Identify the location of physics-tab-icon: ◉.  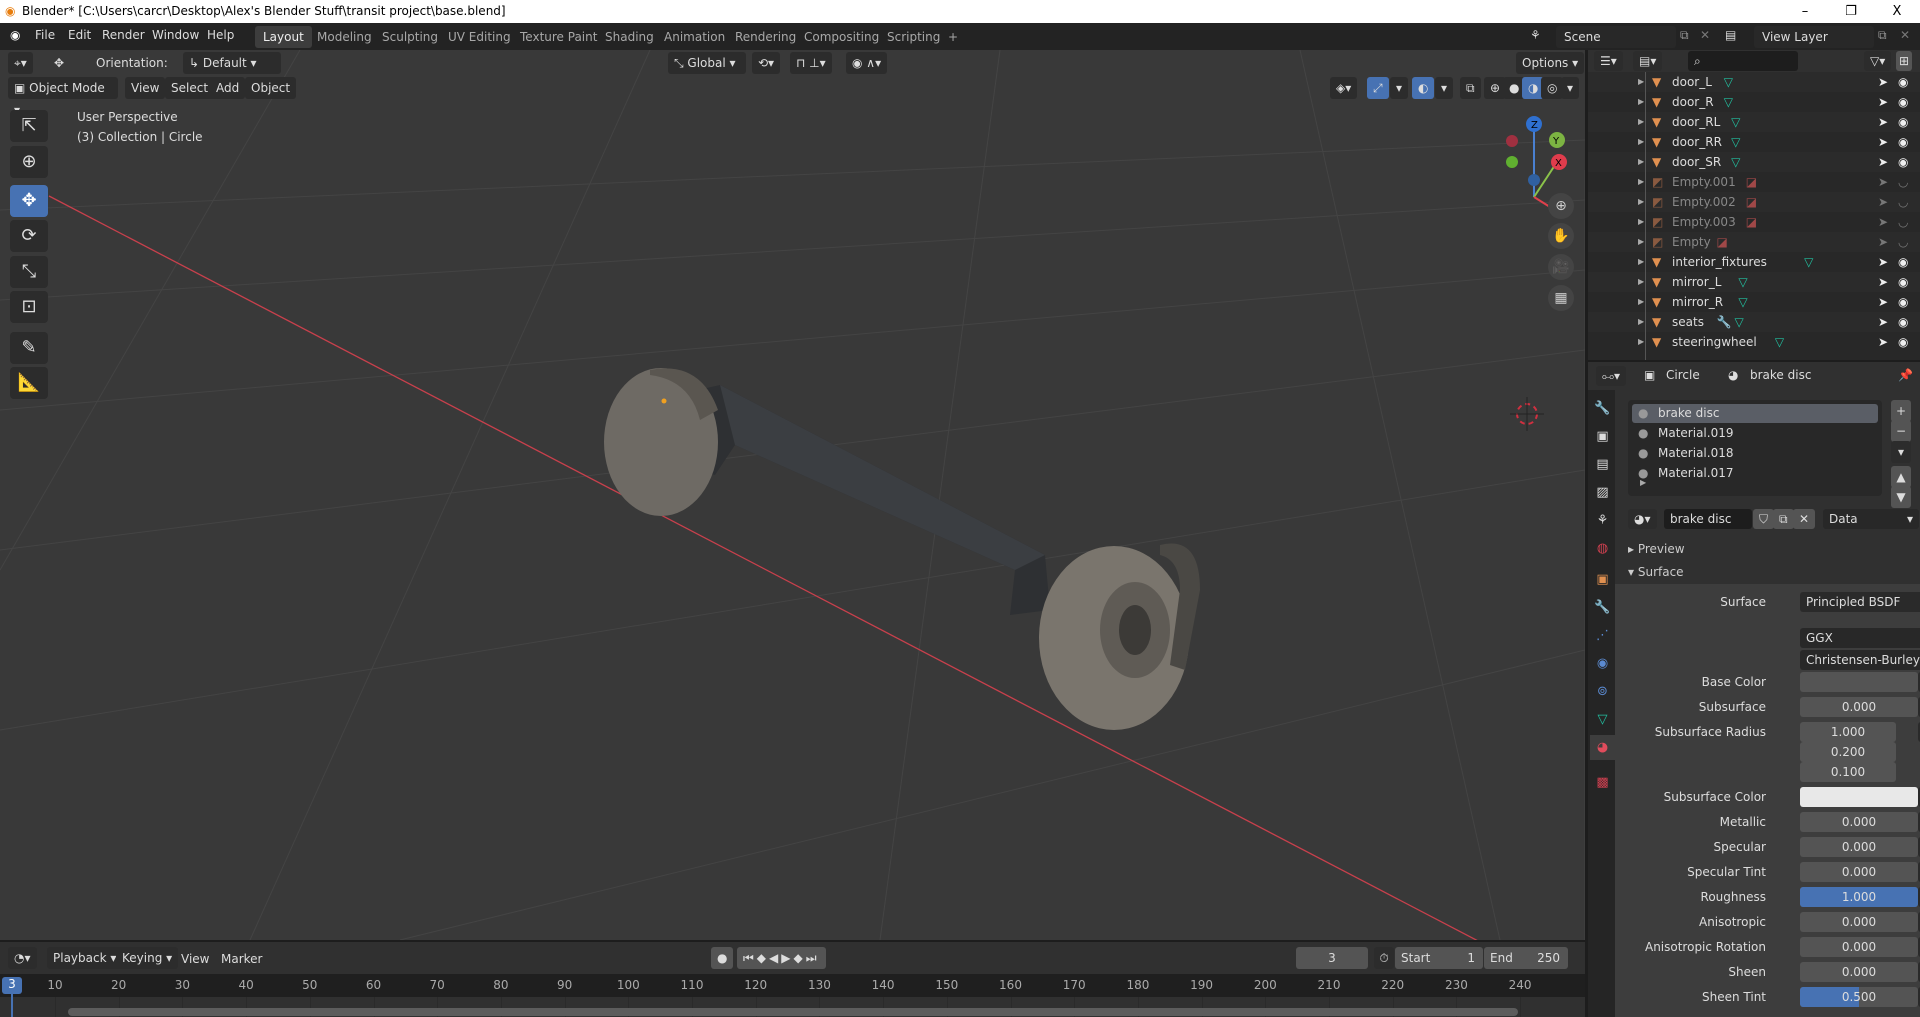
(1602, 663).